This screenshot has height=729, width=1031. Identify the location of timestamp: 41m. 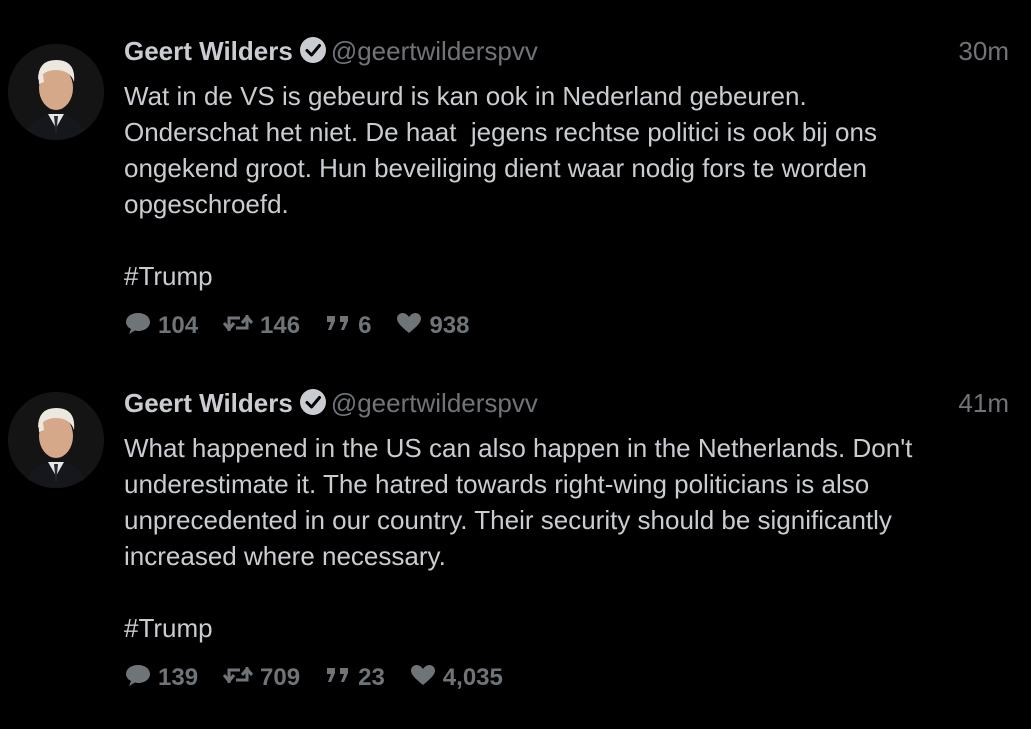
(983, 403).